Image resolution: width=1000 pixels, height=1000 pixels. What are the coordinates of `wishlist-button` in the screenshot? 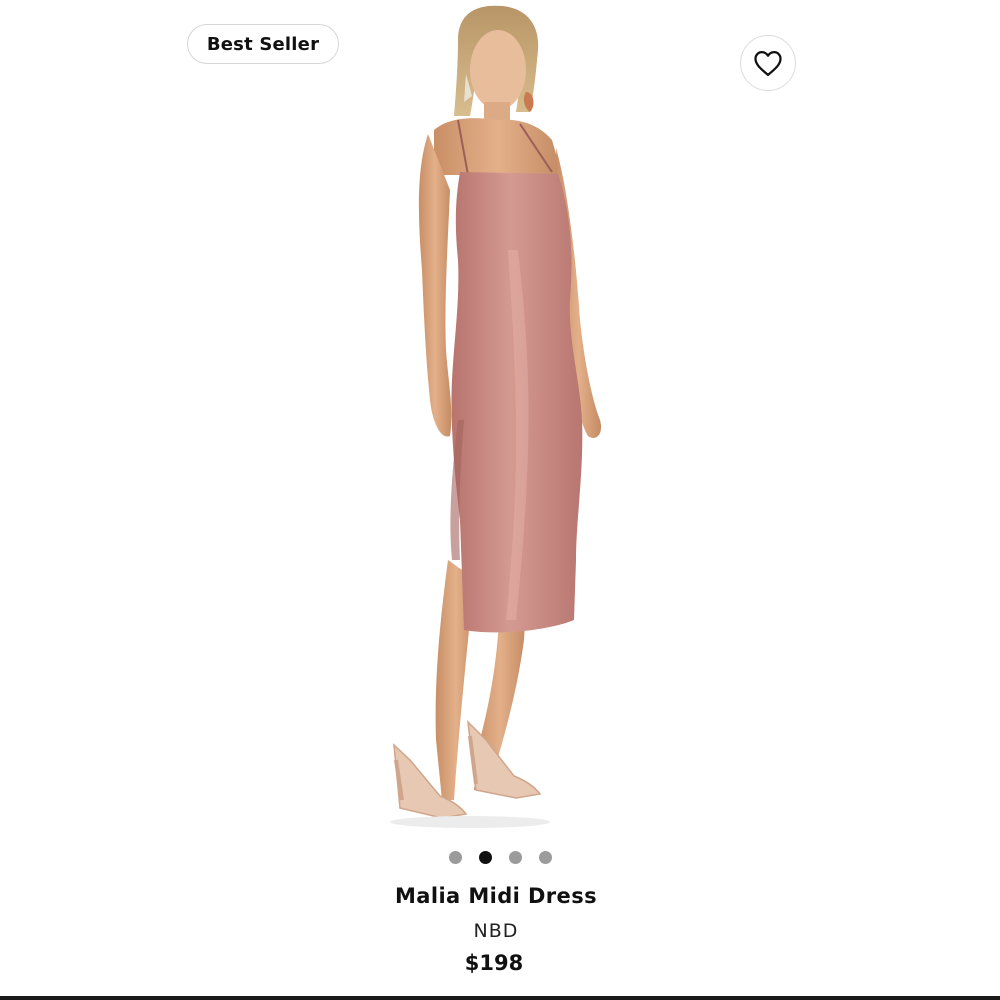 It's located at (768, 63).